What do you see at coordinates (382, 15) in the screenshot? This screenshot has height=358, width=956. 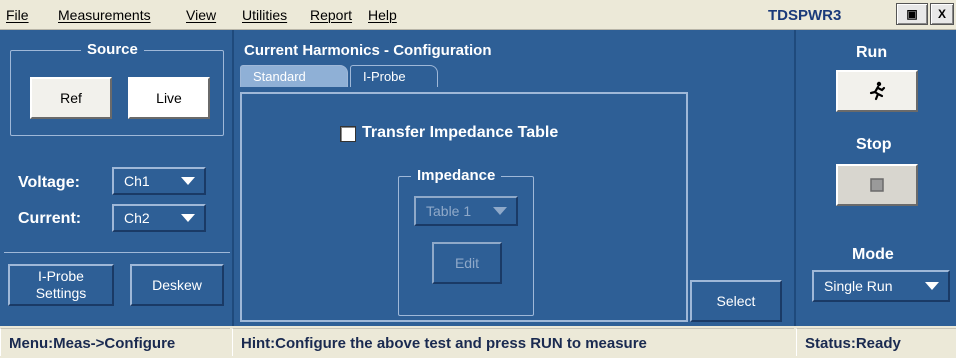 I see `menu-help: Help` at bounding box center [382, 15].